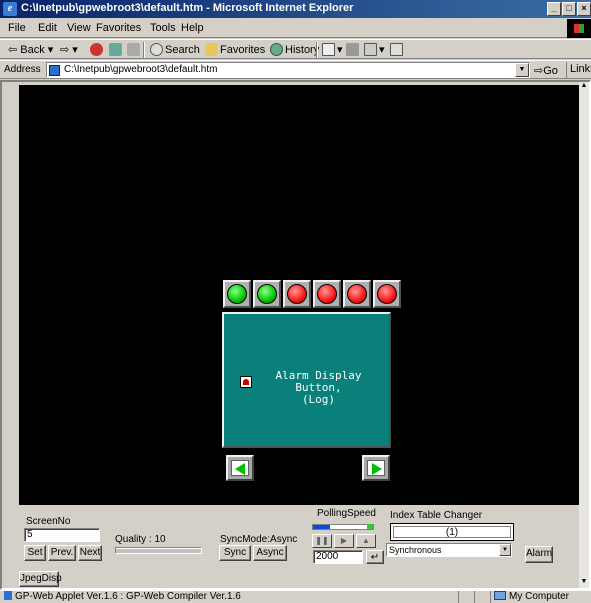 This screenshot has height=603, width=591. Describe the element at coordinates (270, 553) in the screenshot. I see `async-button: Async` at that location.